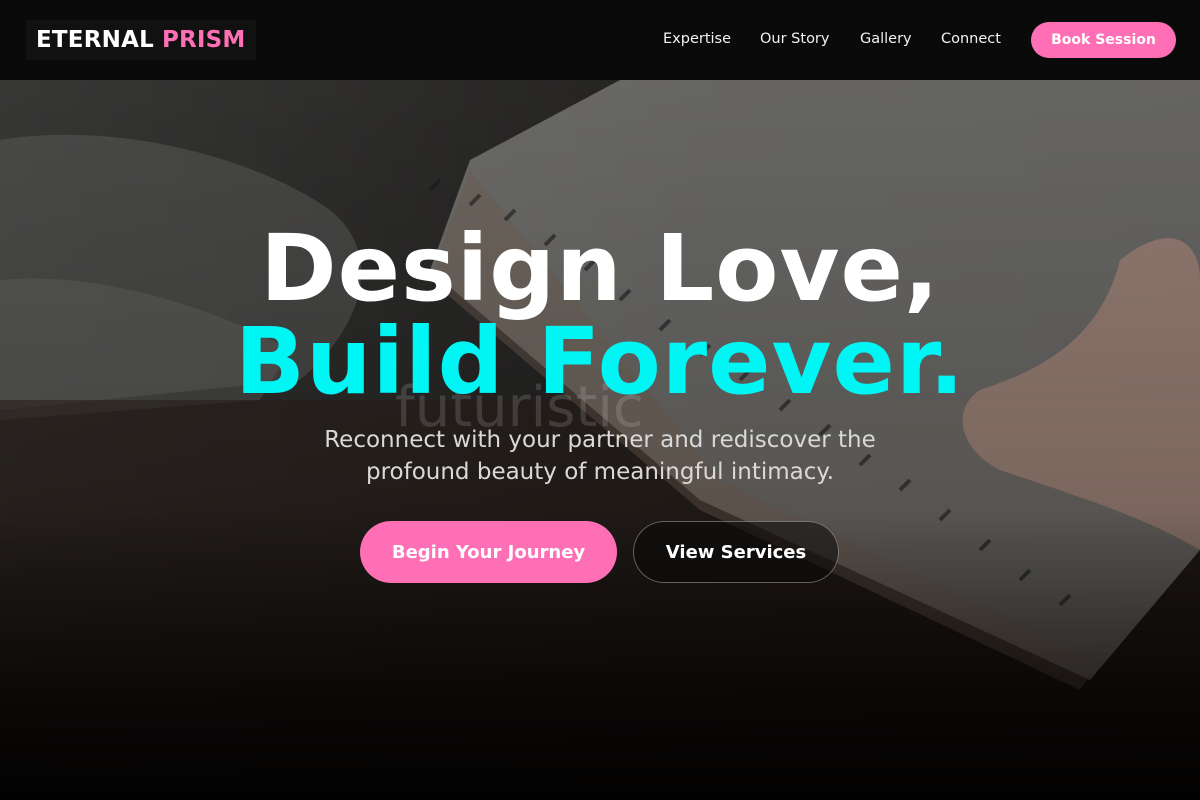  Describe the element at coordinates (736, 552) in the screenshot. I see `view-services-button: View Services` at that location.